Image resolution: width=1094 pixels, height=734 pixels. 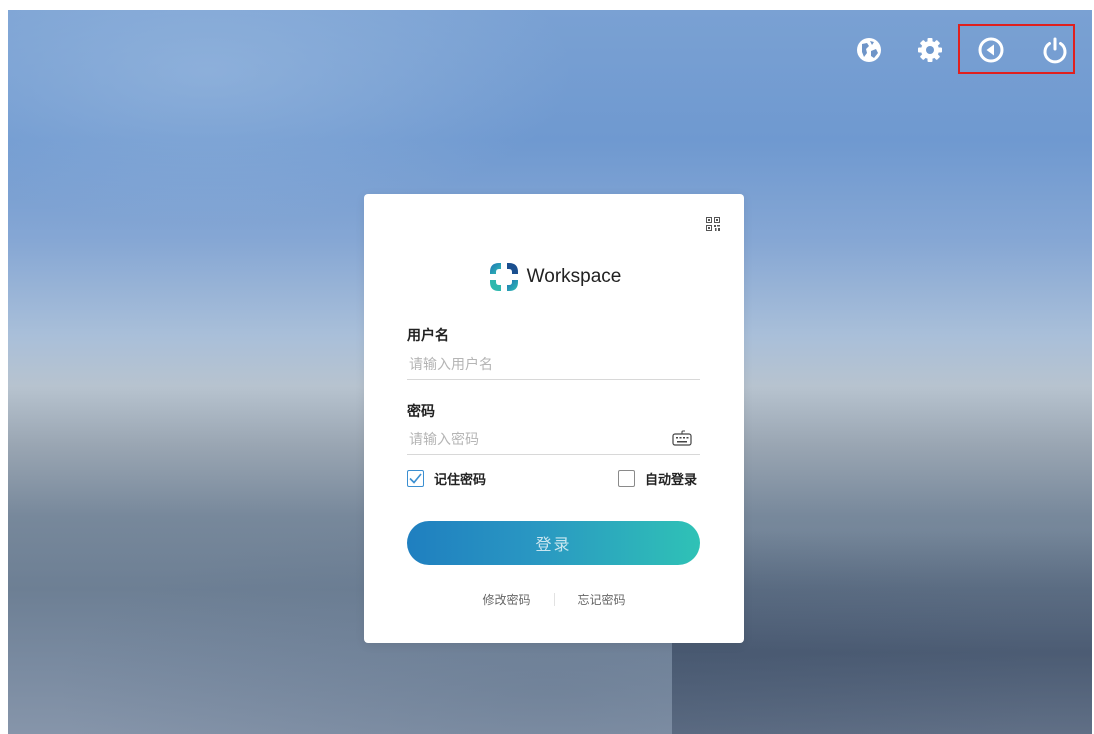 What do you see at coordinates (460, 480) in the screenshot?
I see `remember-password-label: 记住密码` at bounding box center [460, 480].